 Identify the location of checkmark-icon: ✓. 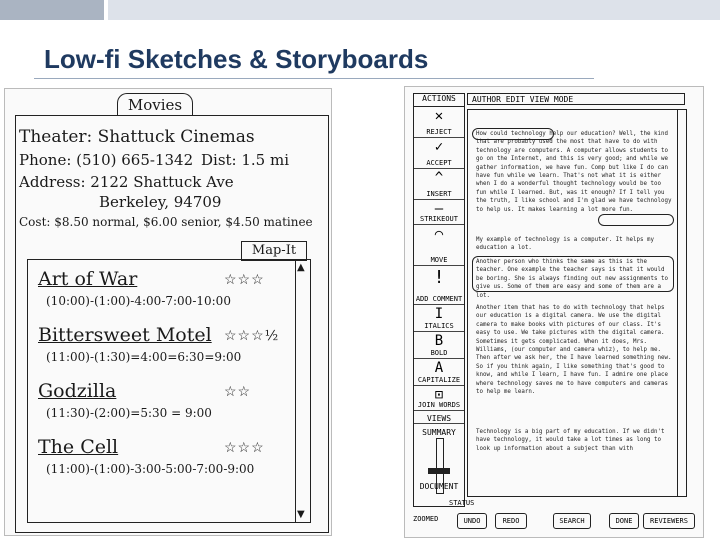
(439, 147).